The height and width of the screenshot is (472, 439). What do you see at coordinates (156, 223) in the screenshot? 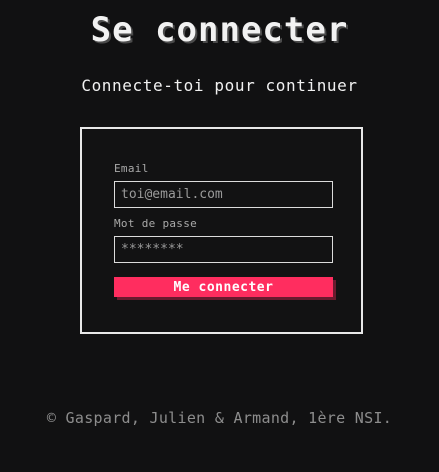
I see `password-label: Mot de passe` at bounding box center [156, 223].